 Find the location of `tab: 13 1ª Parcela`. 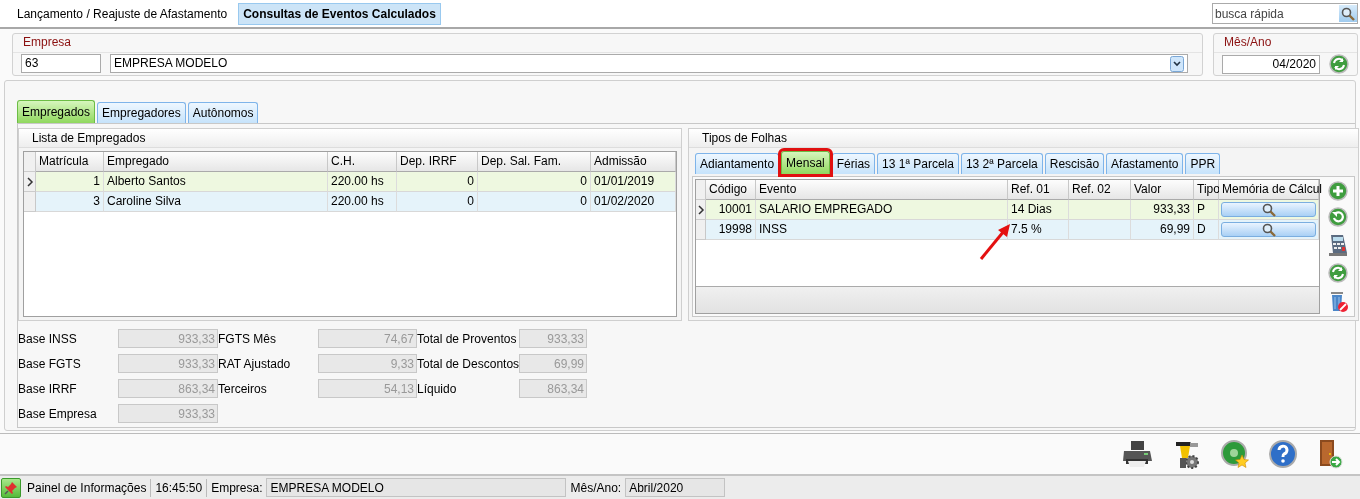

tab: 13 1ª Parcela is located at coordinates (918, 163).